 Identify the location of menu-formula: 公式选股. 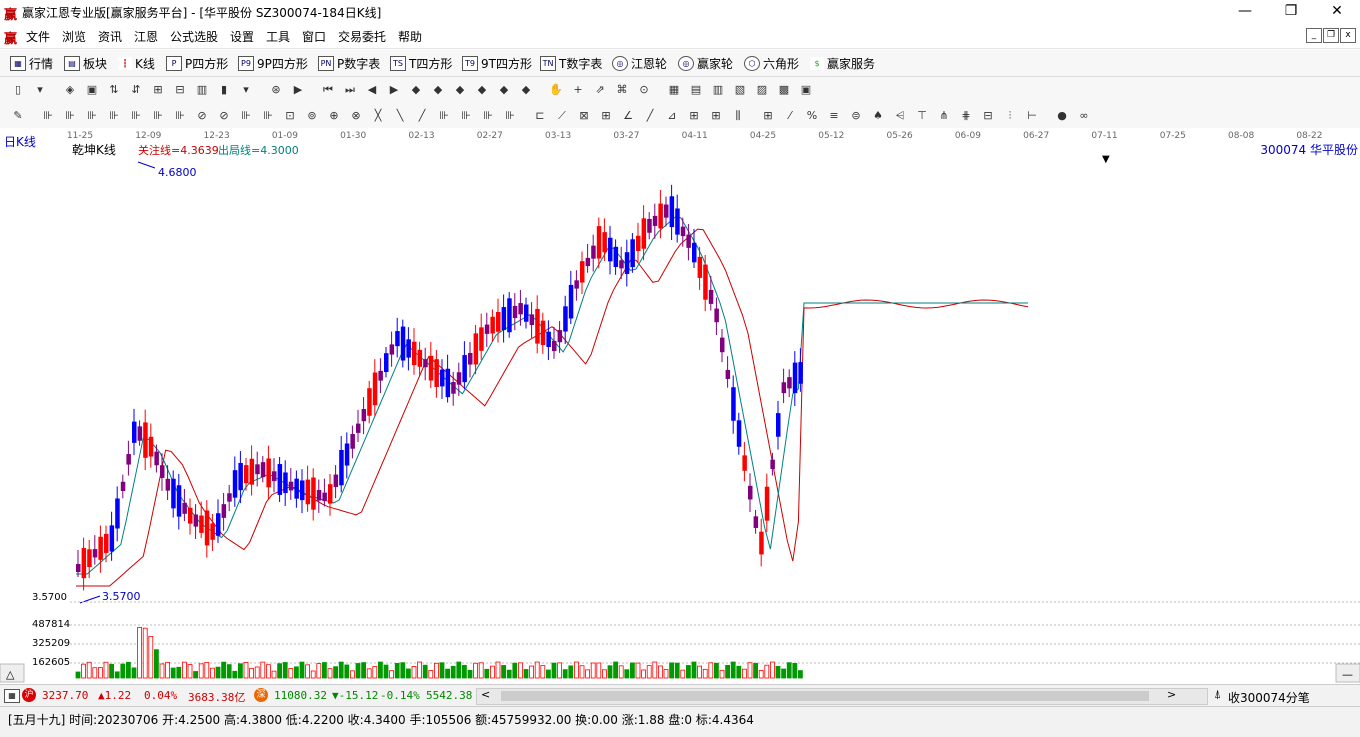
(194, 36).